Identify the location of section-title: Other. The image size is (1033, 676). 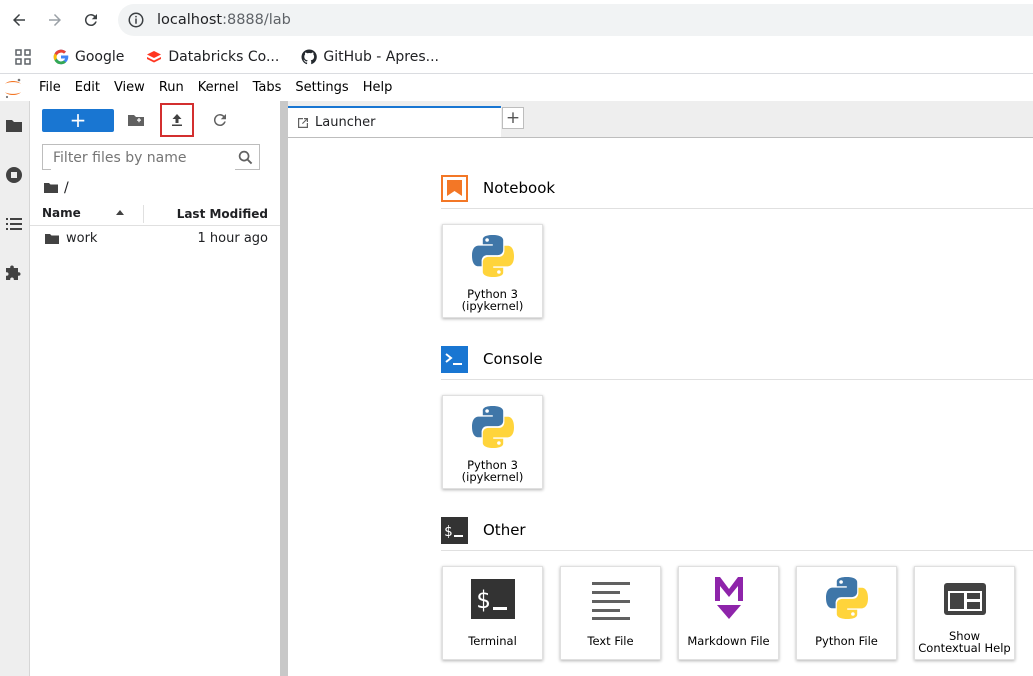
(504, 530).